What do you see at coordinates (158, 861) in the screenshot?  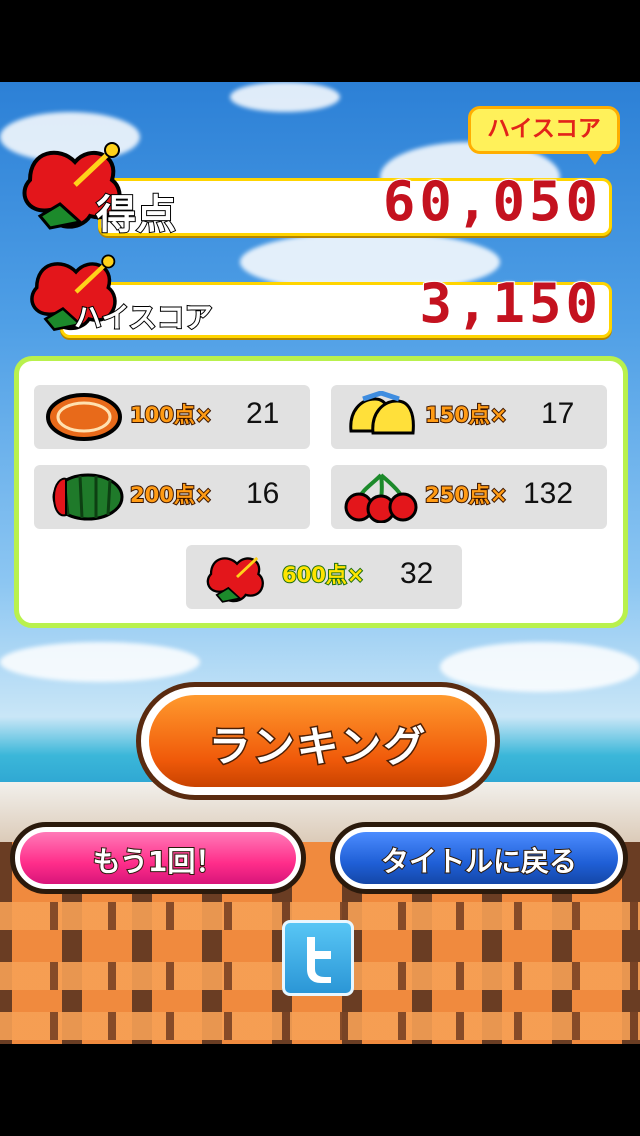 I see `retry-button-label: もう1回！` at bounding box center [158, 861].